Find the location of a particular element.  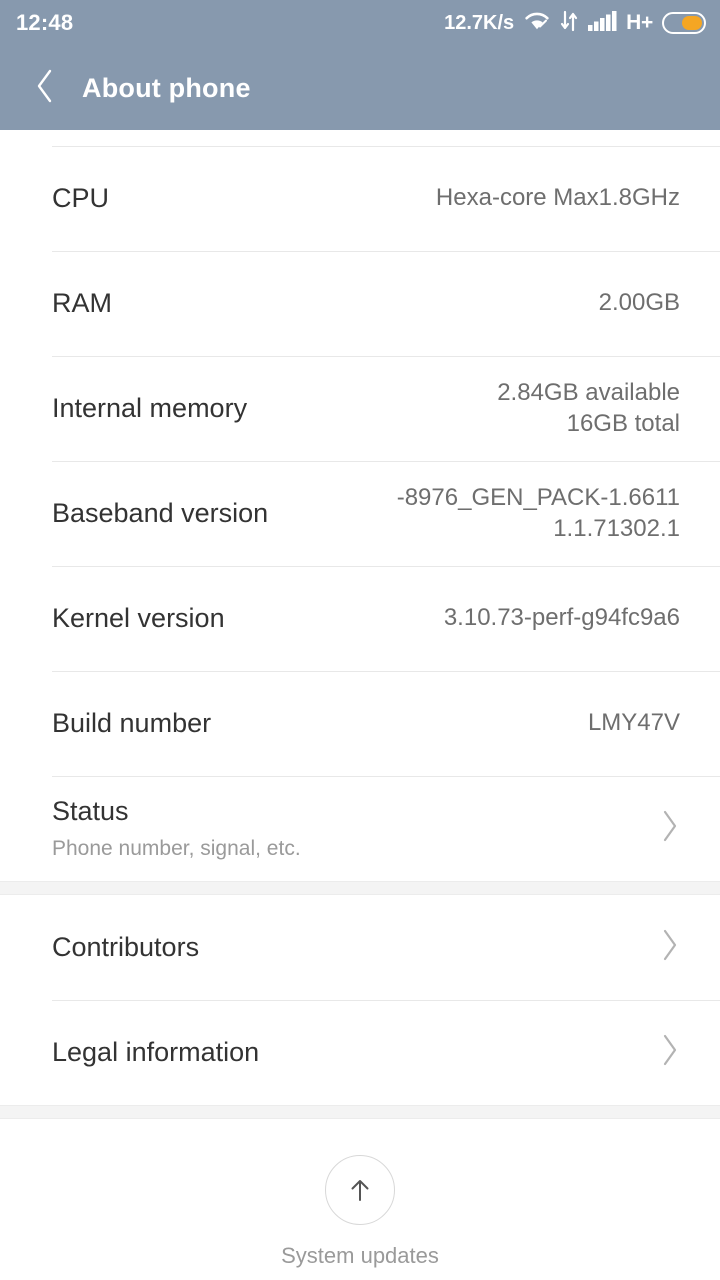

row-value: 2.84GB available 16GB total is located at coordinates (588, 407).